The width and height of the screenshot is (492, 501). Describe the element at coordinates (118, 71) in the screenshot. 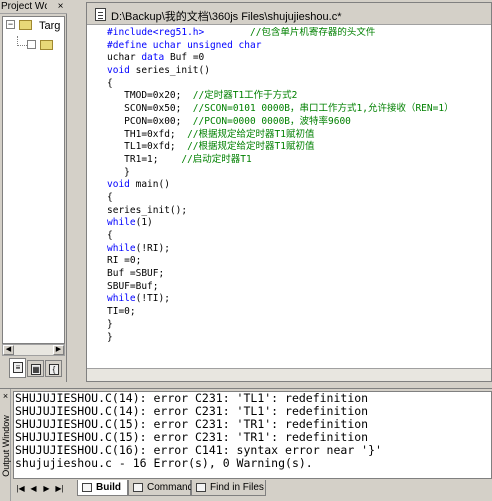

I see `code-keyword: void` at that location.